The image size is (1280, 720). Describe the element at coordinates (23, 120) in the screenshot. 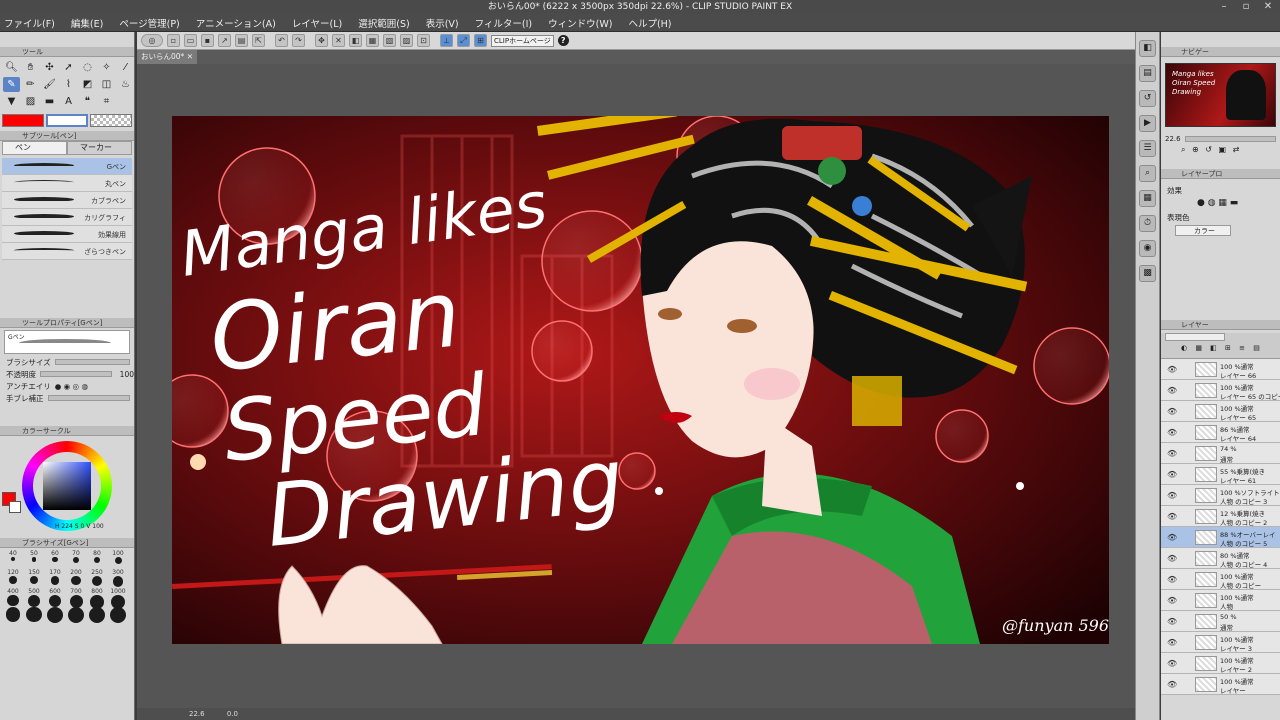

I see `main-color-swatch` at that location.